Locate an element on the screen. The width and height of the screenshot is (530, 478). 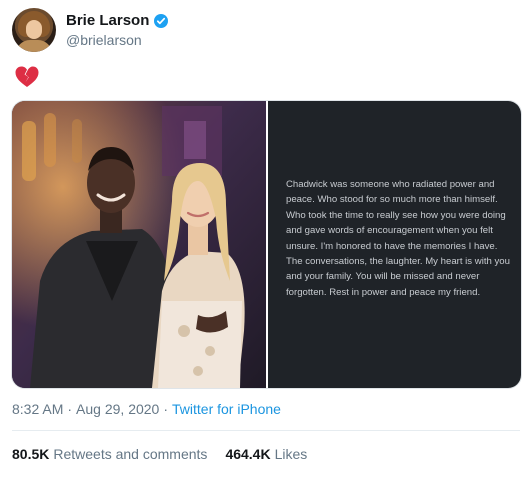
tweet-stats: 80.5K Retweets and comments 464.4K Likes is located at coordinates (159, 454).